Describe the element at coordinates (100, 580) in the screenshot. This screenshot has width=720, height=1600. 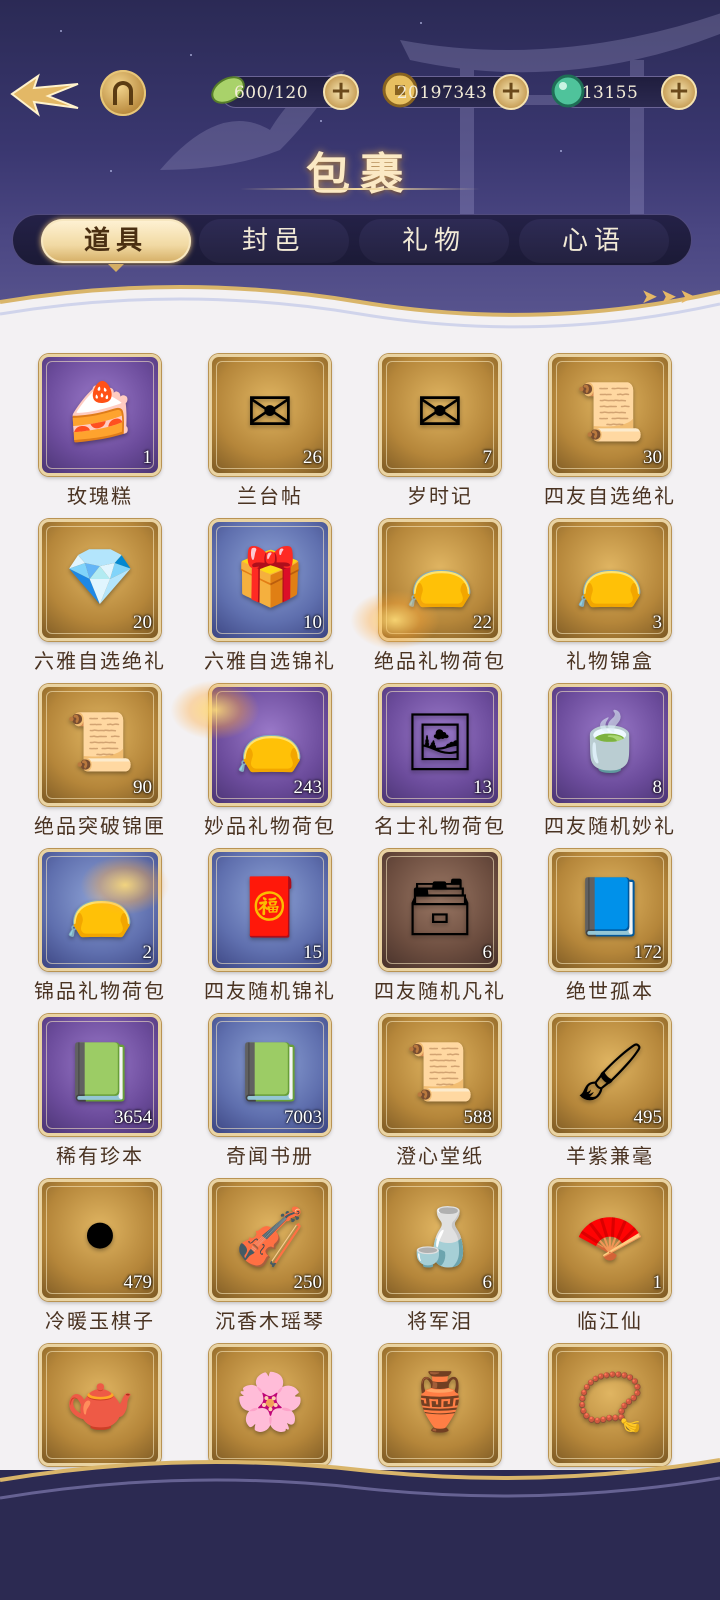
I see `item-slot: 💎 20` at that location.